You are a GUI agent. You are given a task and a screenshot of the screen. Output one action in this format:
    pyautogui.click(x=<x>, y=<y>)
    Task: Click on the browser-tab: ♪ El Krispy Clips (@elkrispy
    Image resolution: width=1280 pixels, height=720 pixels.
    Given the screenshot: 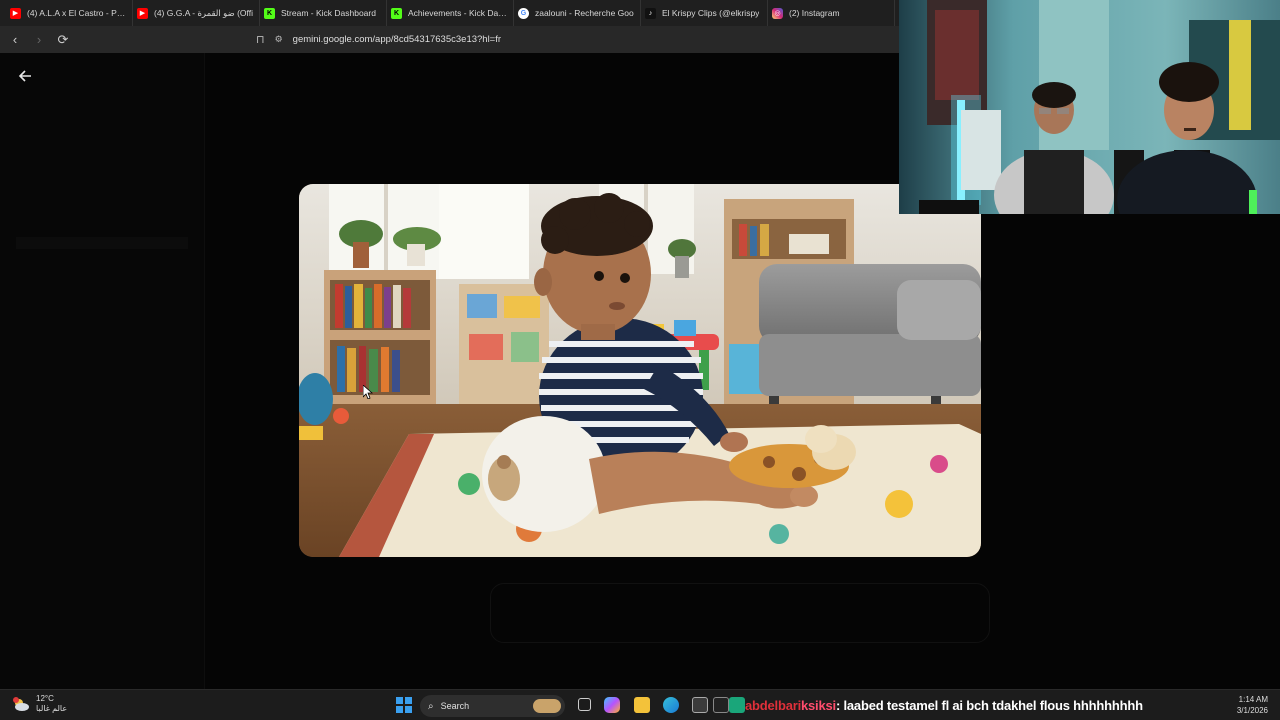 What is the action you would take?
    pyautogui.click(x=704, y=13)
    